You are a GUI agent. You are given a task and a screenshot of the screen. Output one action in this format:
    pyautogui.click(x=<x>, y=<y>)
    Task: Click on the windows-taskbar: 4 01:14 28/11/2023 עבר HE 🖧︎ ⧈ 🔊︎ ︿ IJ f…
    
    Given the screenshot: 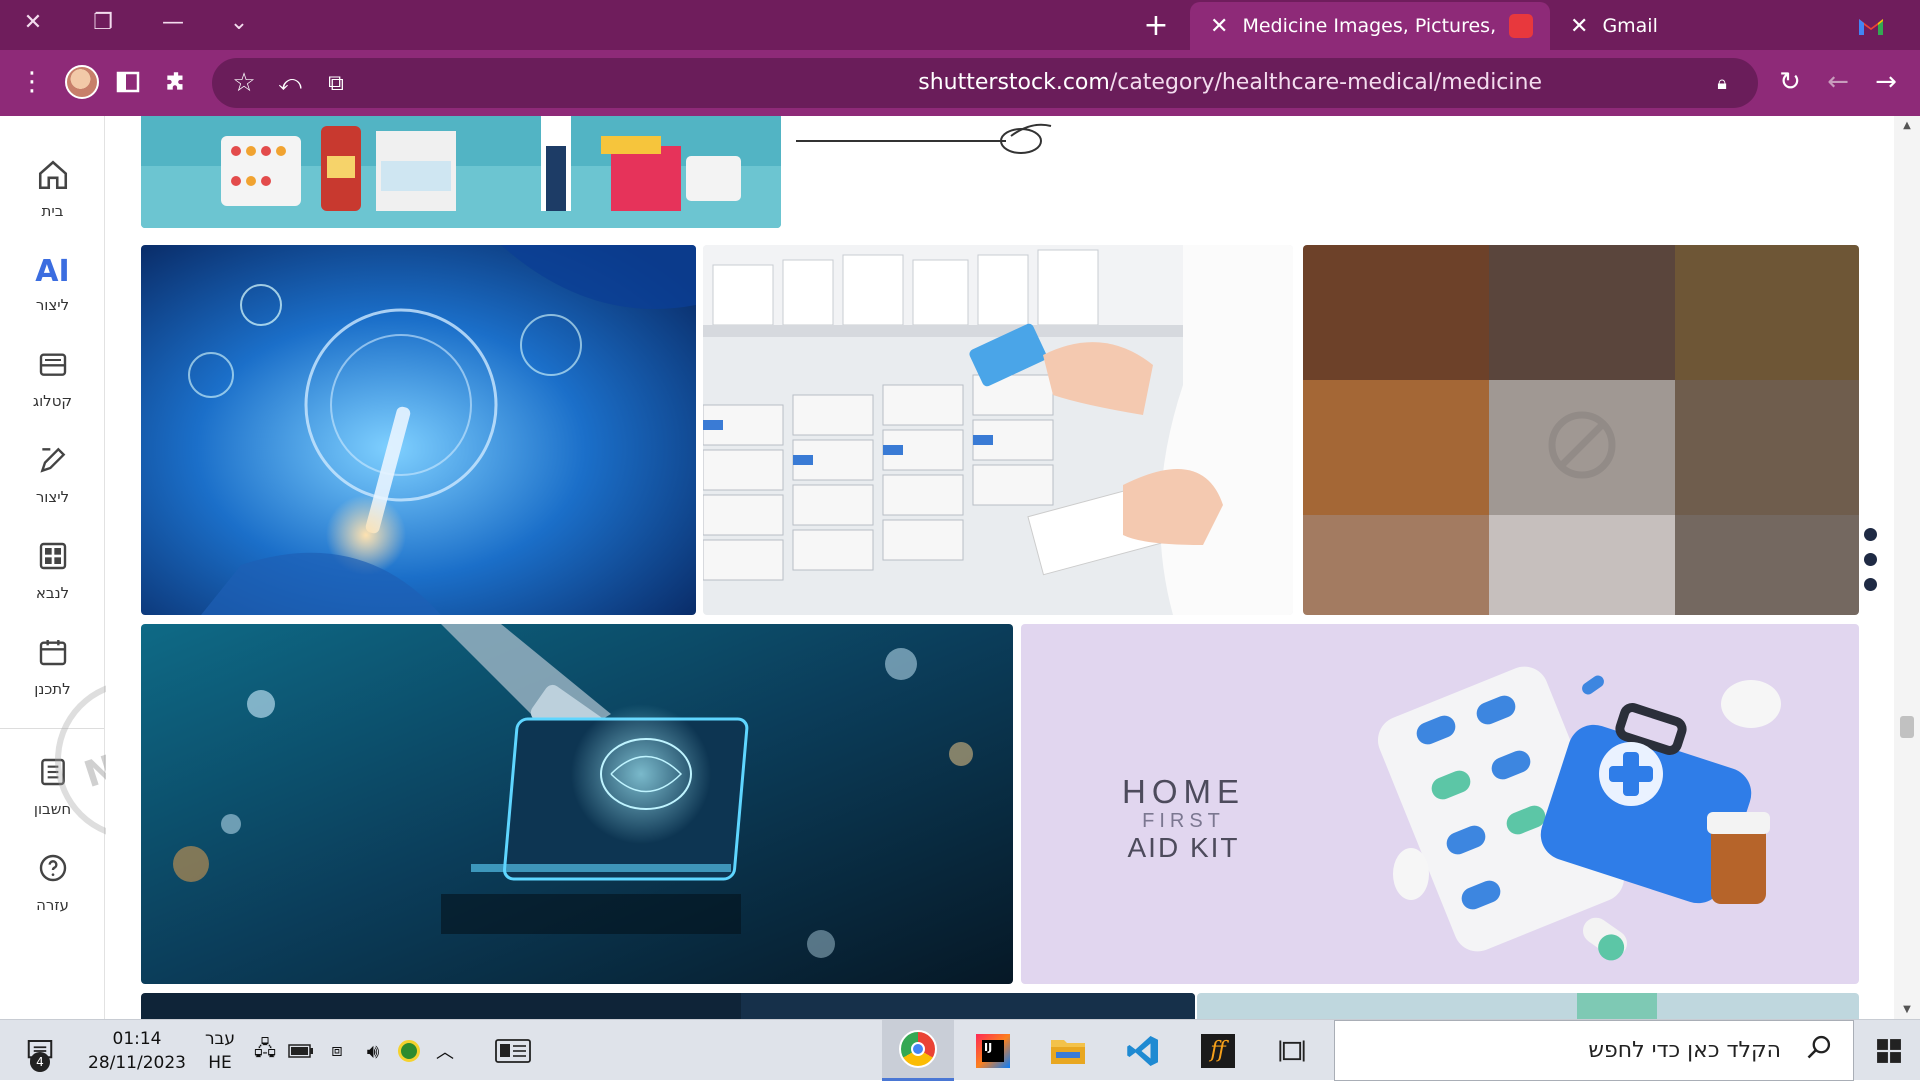 What is the action you would take?
    pyautogui.click(x=960, y=1050)
    